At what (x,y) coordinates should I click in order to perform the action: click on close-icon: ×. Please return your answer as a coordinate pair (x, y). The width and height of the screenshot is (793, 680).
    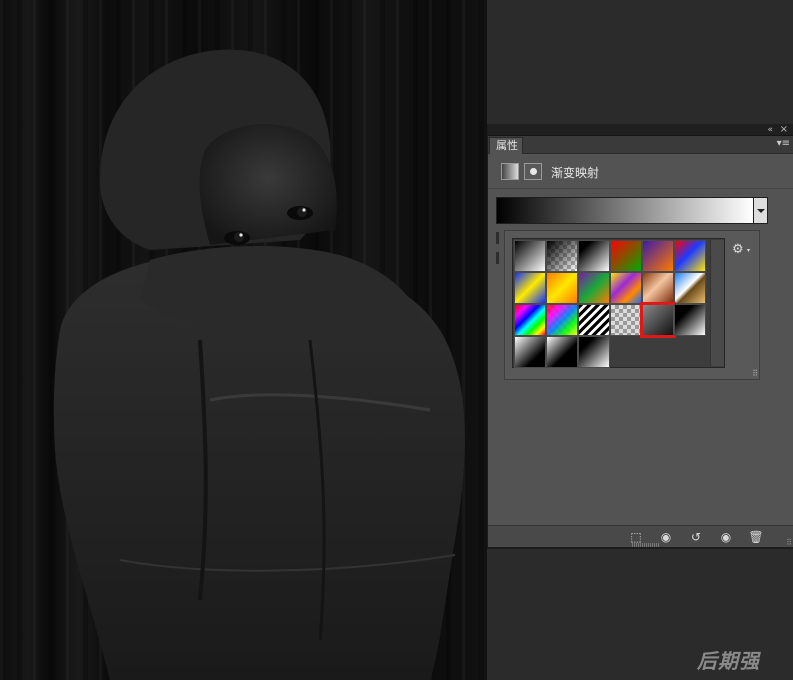
    Looking at the image, I should click on (784, 130).